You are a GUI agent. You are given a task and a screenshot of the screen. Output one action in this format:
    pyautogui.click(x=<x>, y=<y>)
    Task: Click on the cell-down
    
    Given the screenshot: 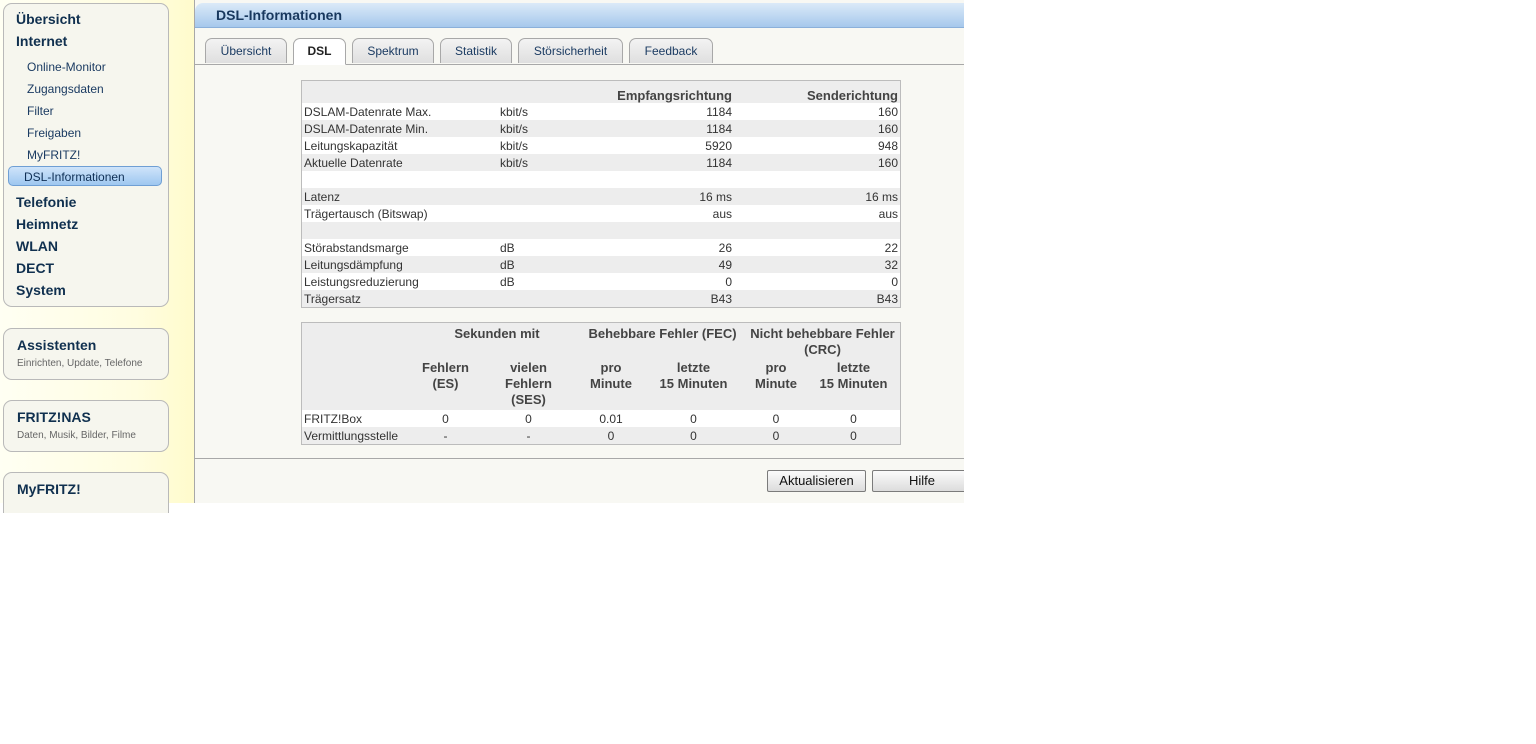 What is the action you would take?
    pyautogui.click(x=656, y=230)
    